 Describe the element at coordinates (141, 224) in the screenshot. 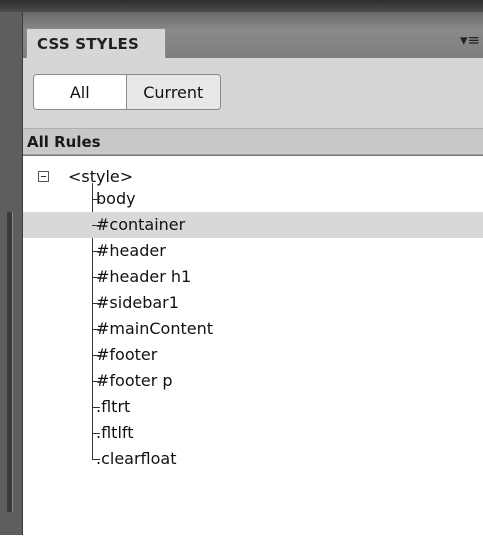

I see `rule-label: #container` at that location.